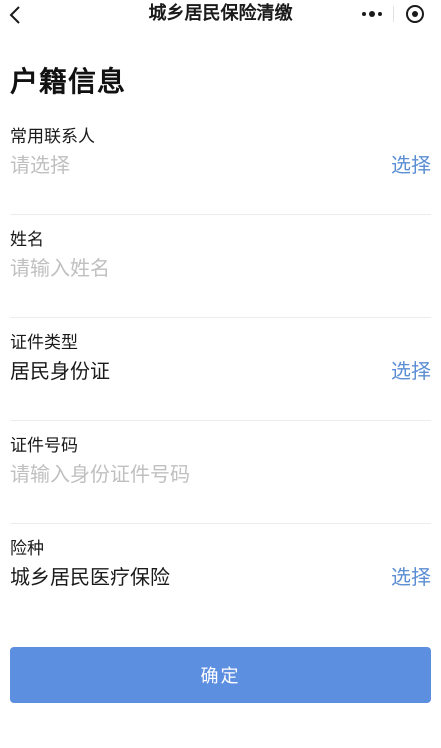  What do you see at coordinates (180, 371) in the screenshot?
I see `id-type-value: 居民身份证` at bounding box center [180, 371].